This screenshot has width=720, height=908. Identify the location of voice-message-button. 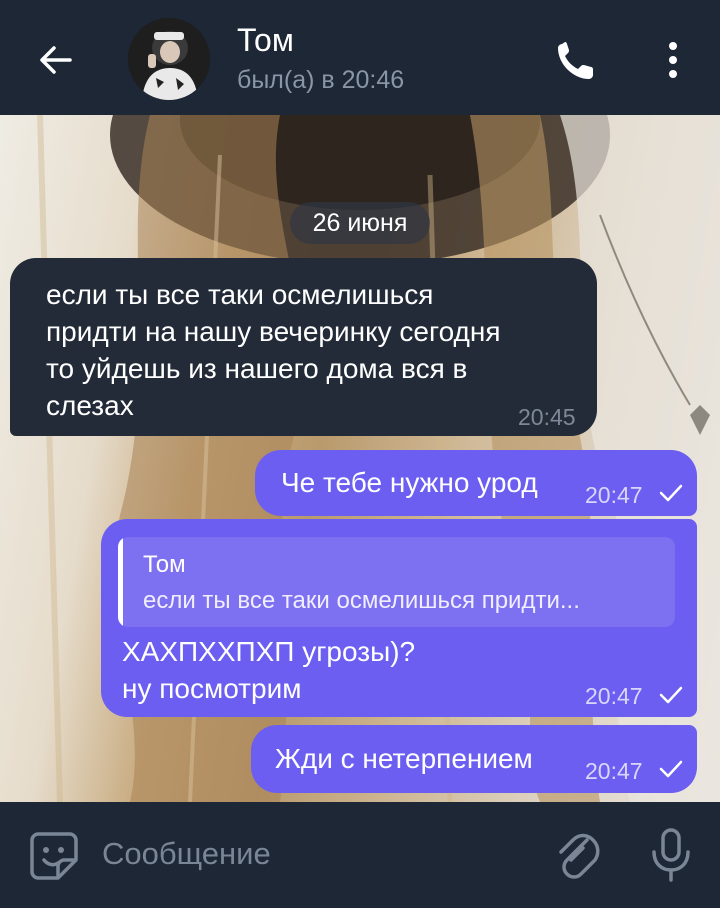
(671, 855).